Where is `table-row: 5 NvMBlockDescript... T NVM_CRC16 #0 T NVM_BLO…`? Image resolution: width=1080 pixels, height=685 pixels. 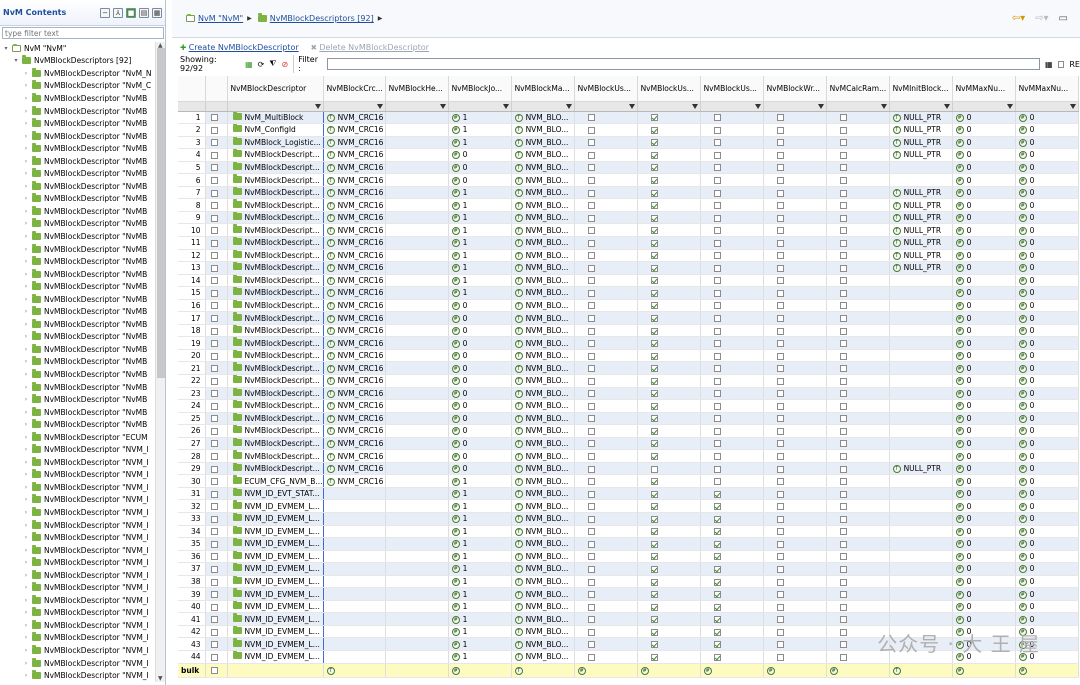 table-row: 5 NvMBlockDescript... T NVM_CRC16 #0 T NVM_BLO… is located at coordinates (628, 168).